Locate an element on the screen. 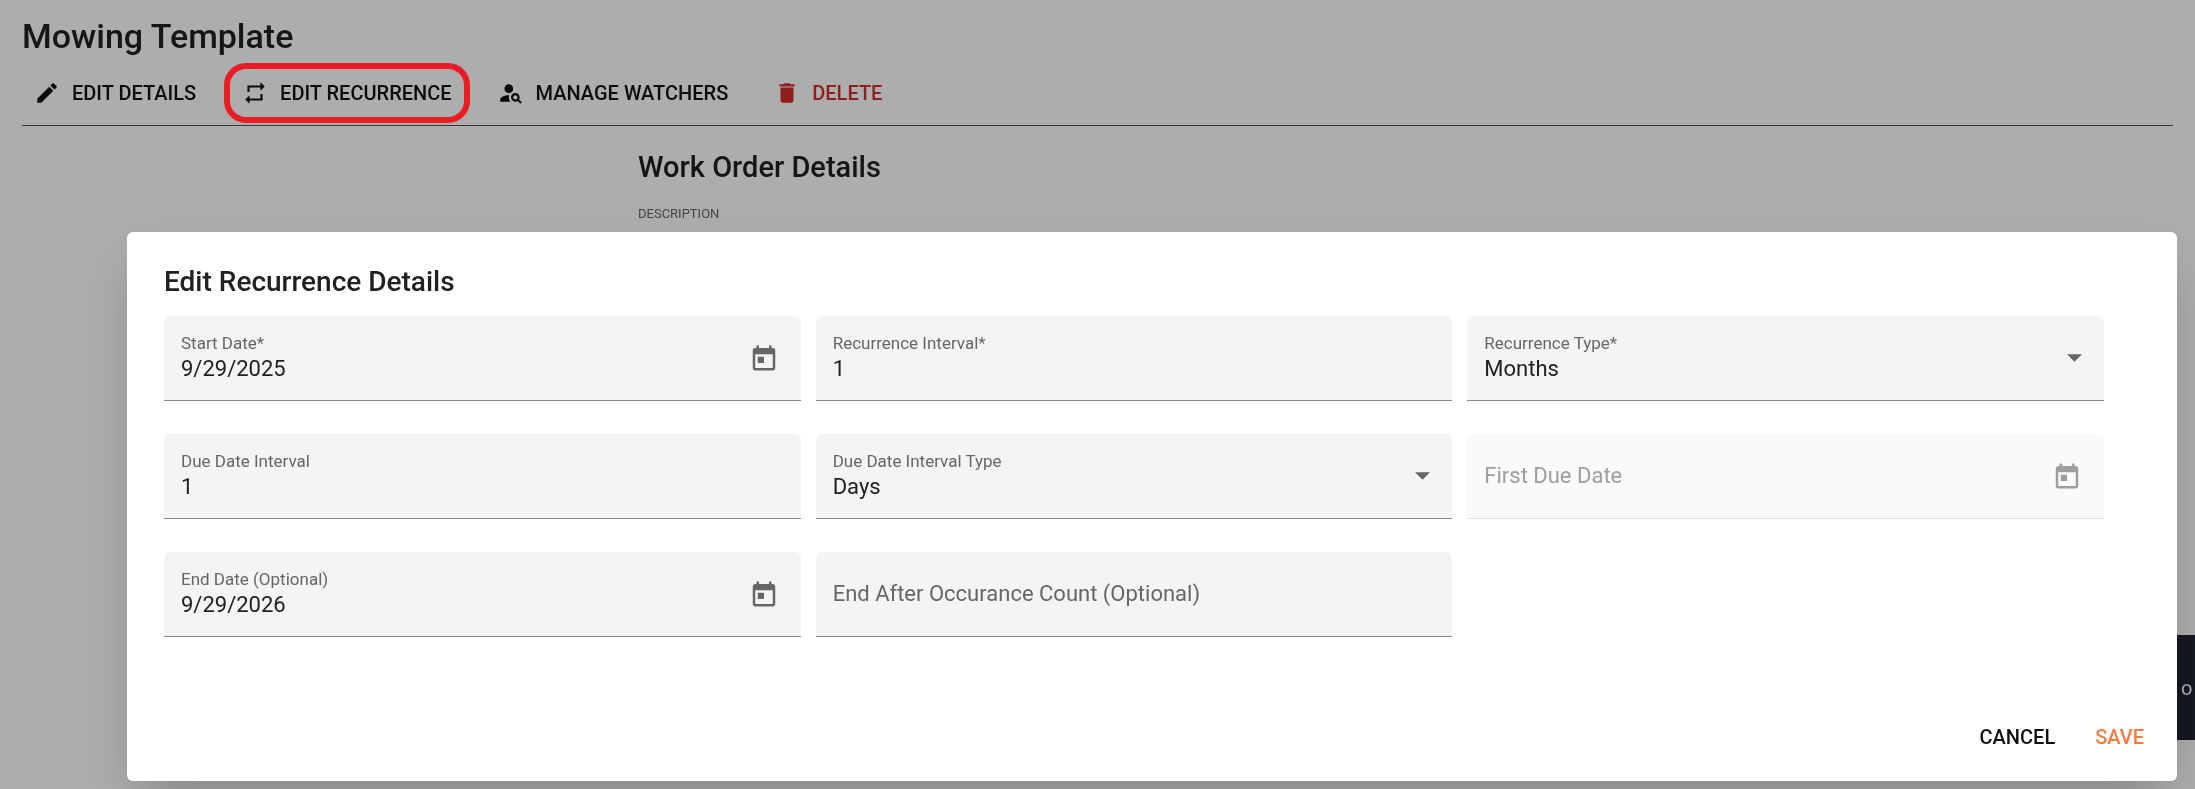  page-title: Mowing Template is located at coordinates (158, 36).